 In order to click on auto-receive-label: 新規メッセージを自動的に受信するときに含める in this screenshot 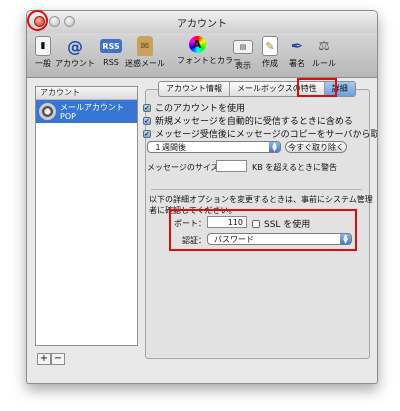, I will do `click(254, 122)`.